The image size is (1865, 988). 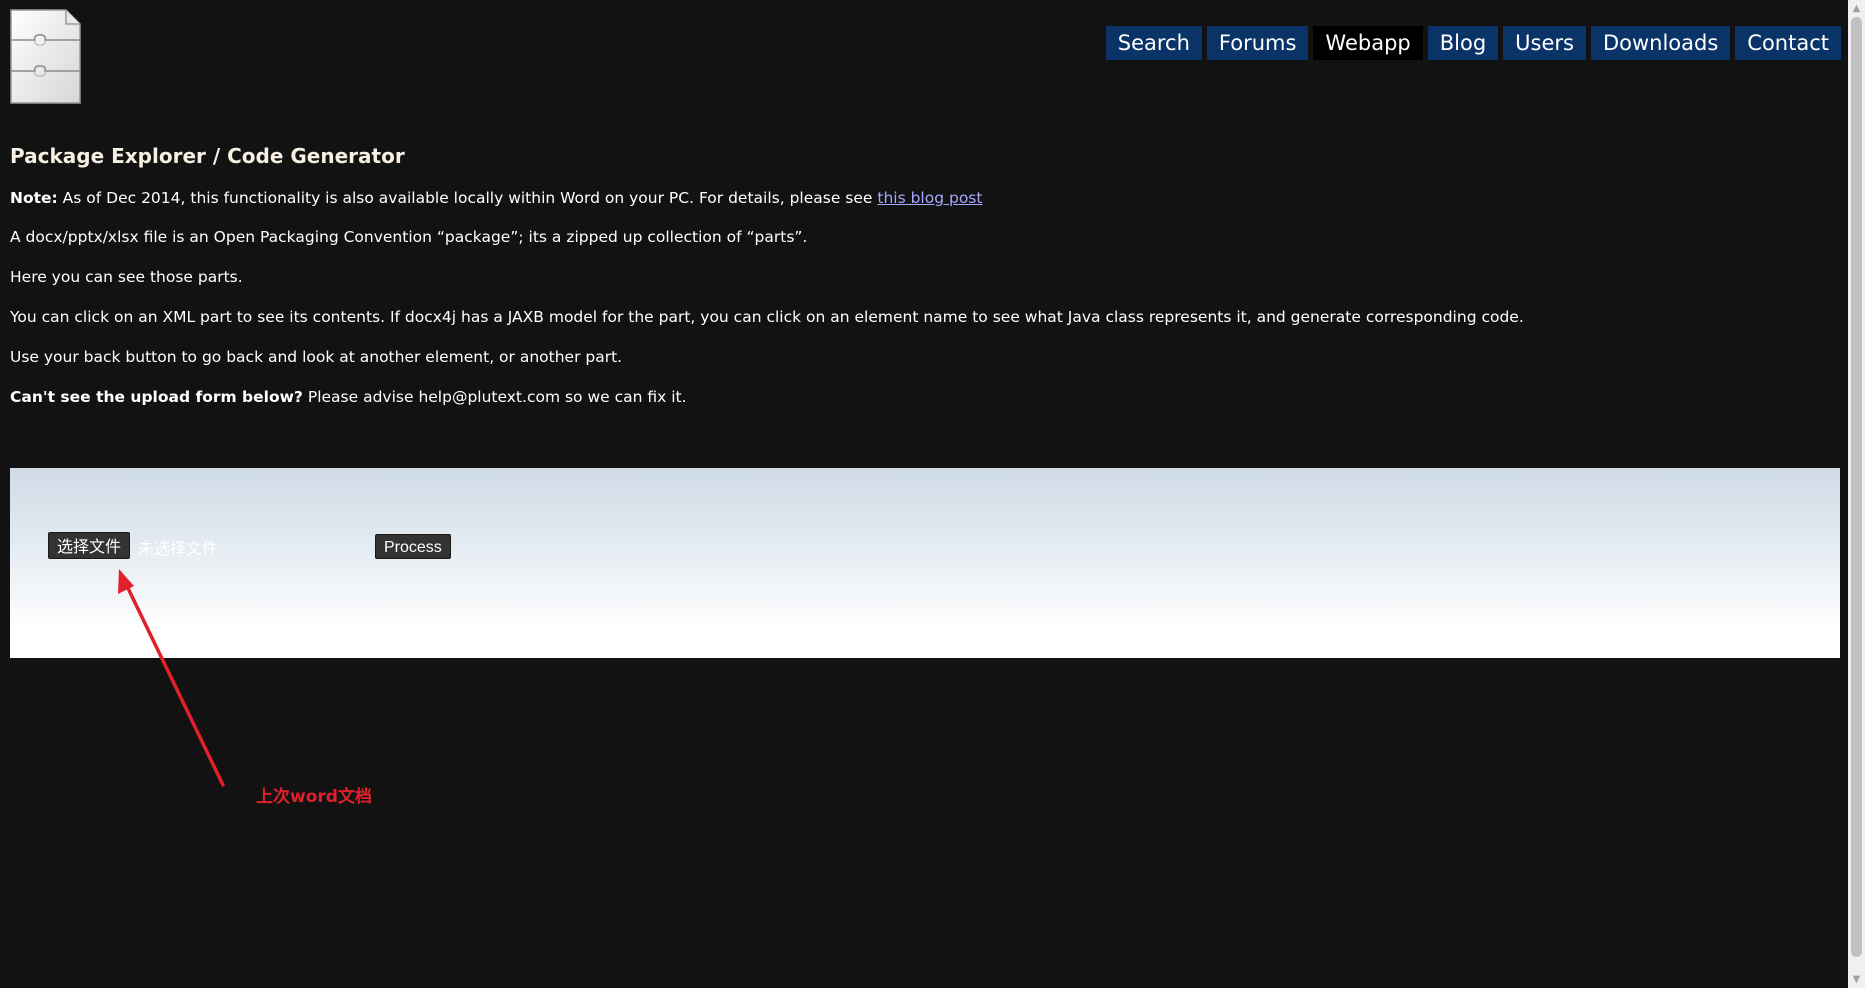 I want to click on nav-users: Users, so click(x=1544, y=43).